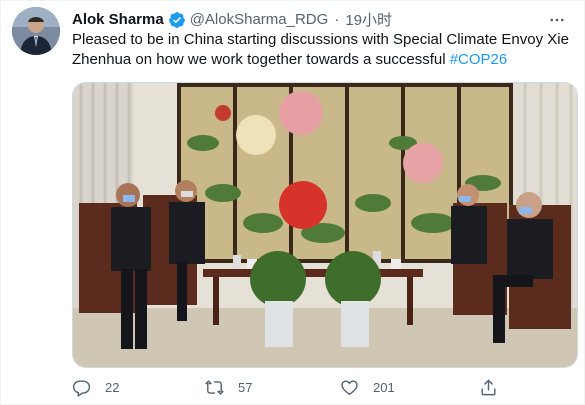 Image resolution: width=585 pixels, height=405 pixels. I want to click on share-icon, so click(488, 387).